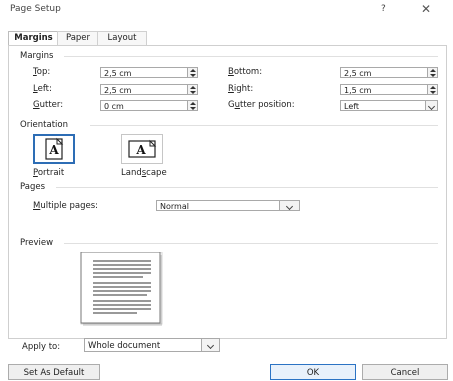  I want to click on dialog-title: Page Setup, so click(35, 9).